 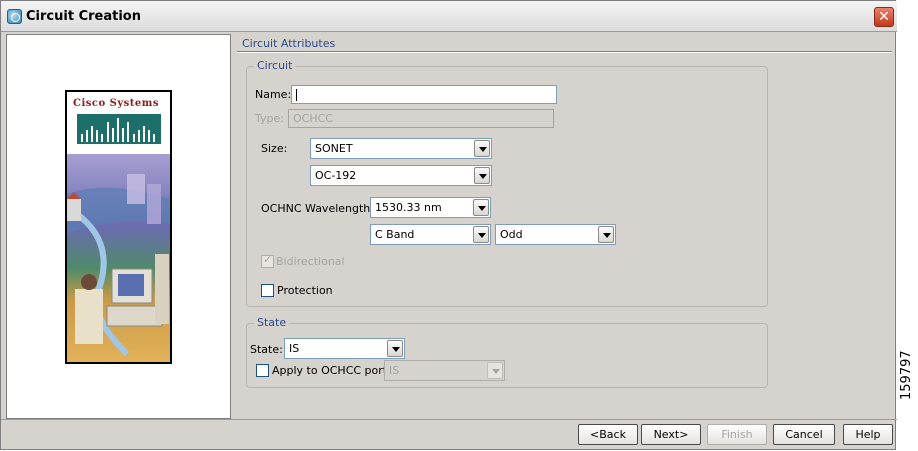 What do you see at coordinates (804, 434) in the screenshot?
I see `cancel-button: Cancel` at bounding box center [804, 434].